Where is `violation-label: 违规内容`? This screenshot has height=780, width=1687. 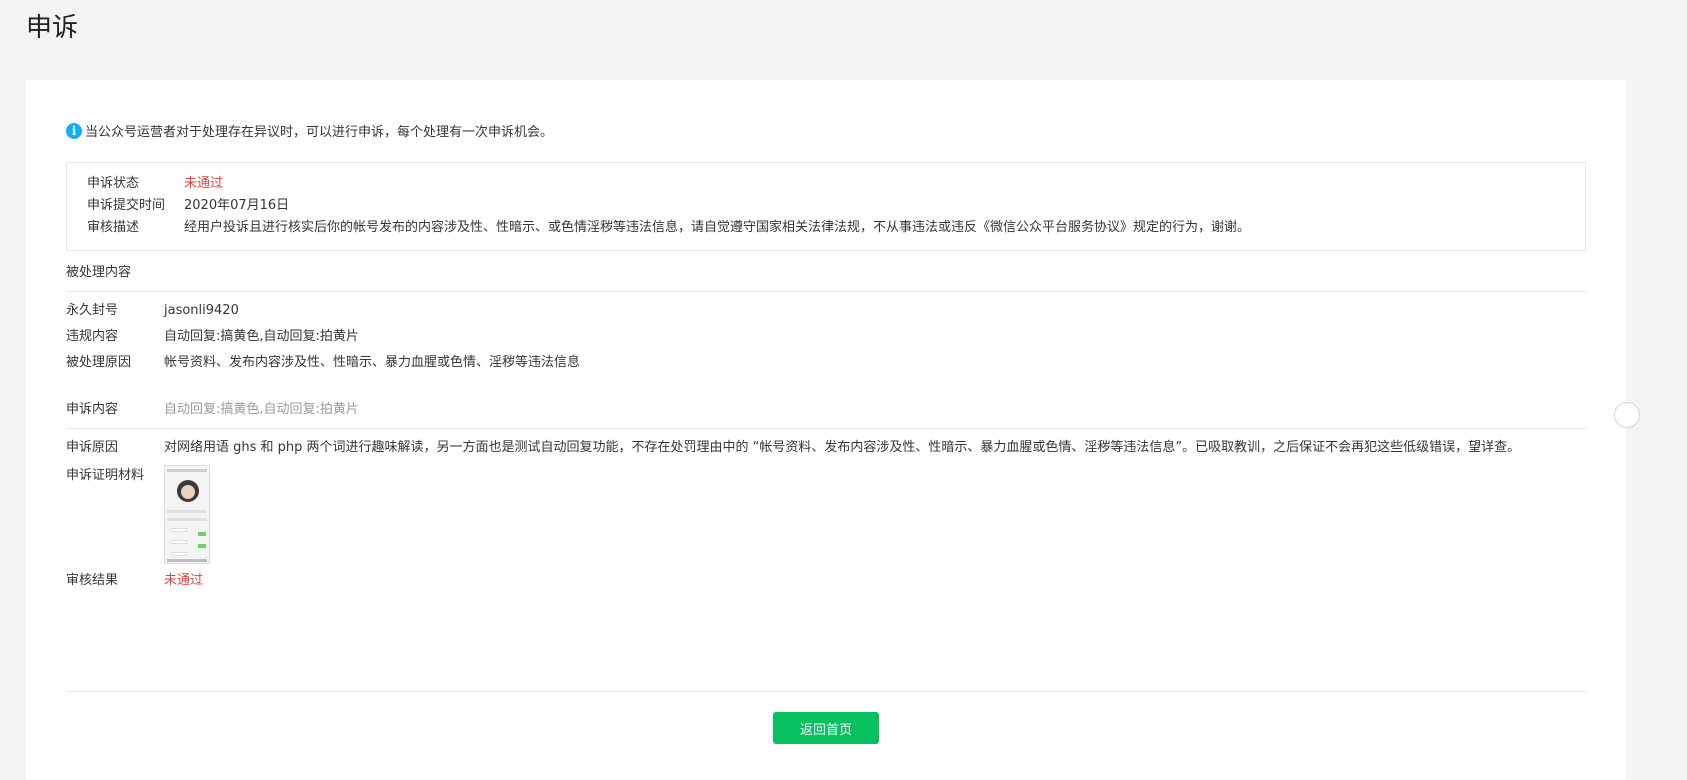
violation-label: 违规内容 is located at coordinates (92, 336).